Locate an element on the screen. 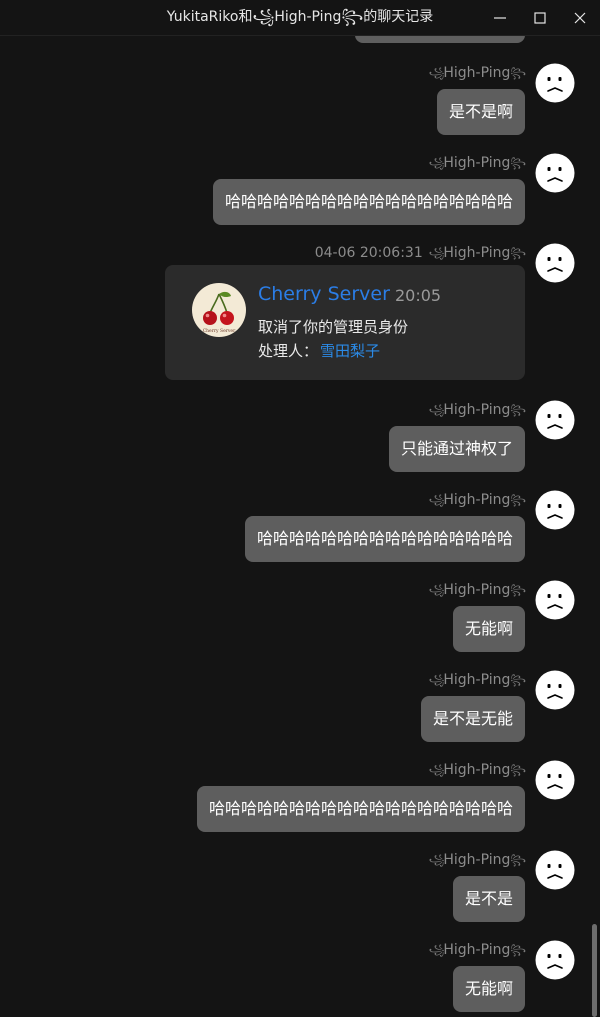 Image resolution: width=600 pixels, height=1017 pixels. title-bar: YukitaRiko和꧁High-Ping꧂的聊天记录 is located at coordinates (300, 18).